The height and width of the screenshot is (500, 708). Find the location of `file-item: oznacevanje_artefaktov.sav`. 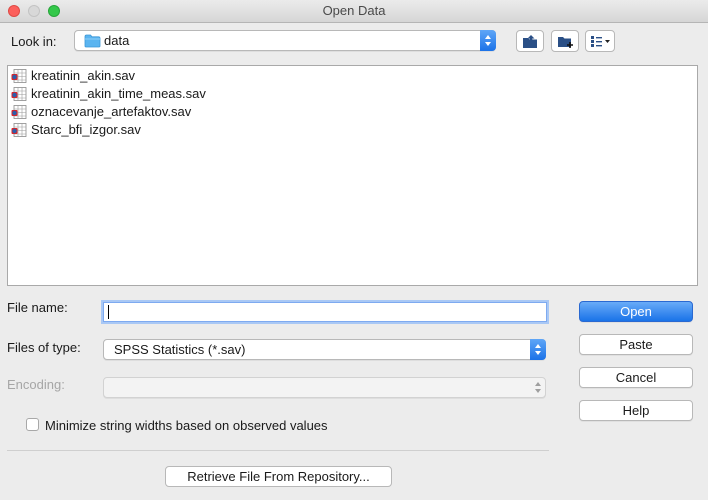

file-item: oznacevanje_artefaktov.sav is located at coordinates (101, 112).